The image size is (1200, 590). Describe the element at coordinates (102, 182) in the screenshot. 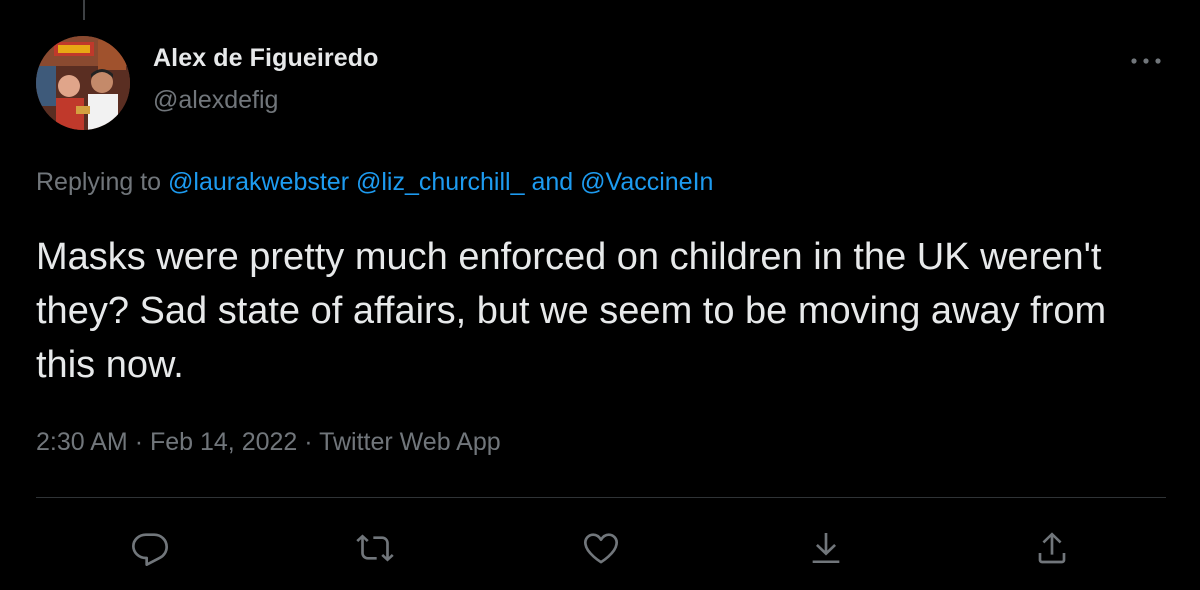

I see `replying-prefix: Replying to` at that location.